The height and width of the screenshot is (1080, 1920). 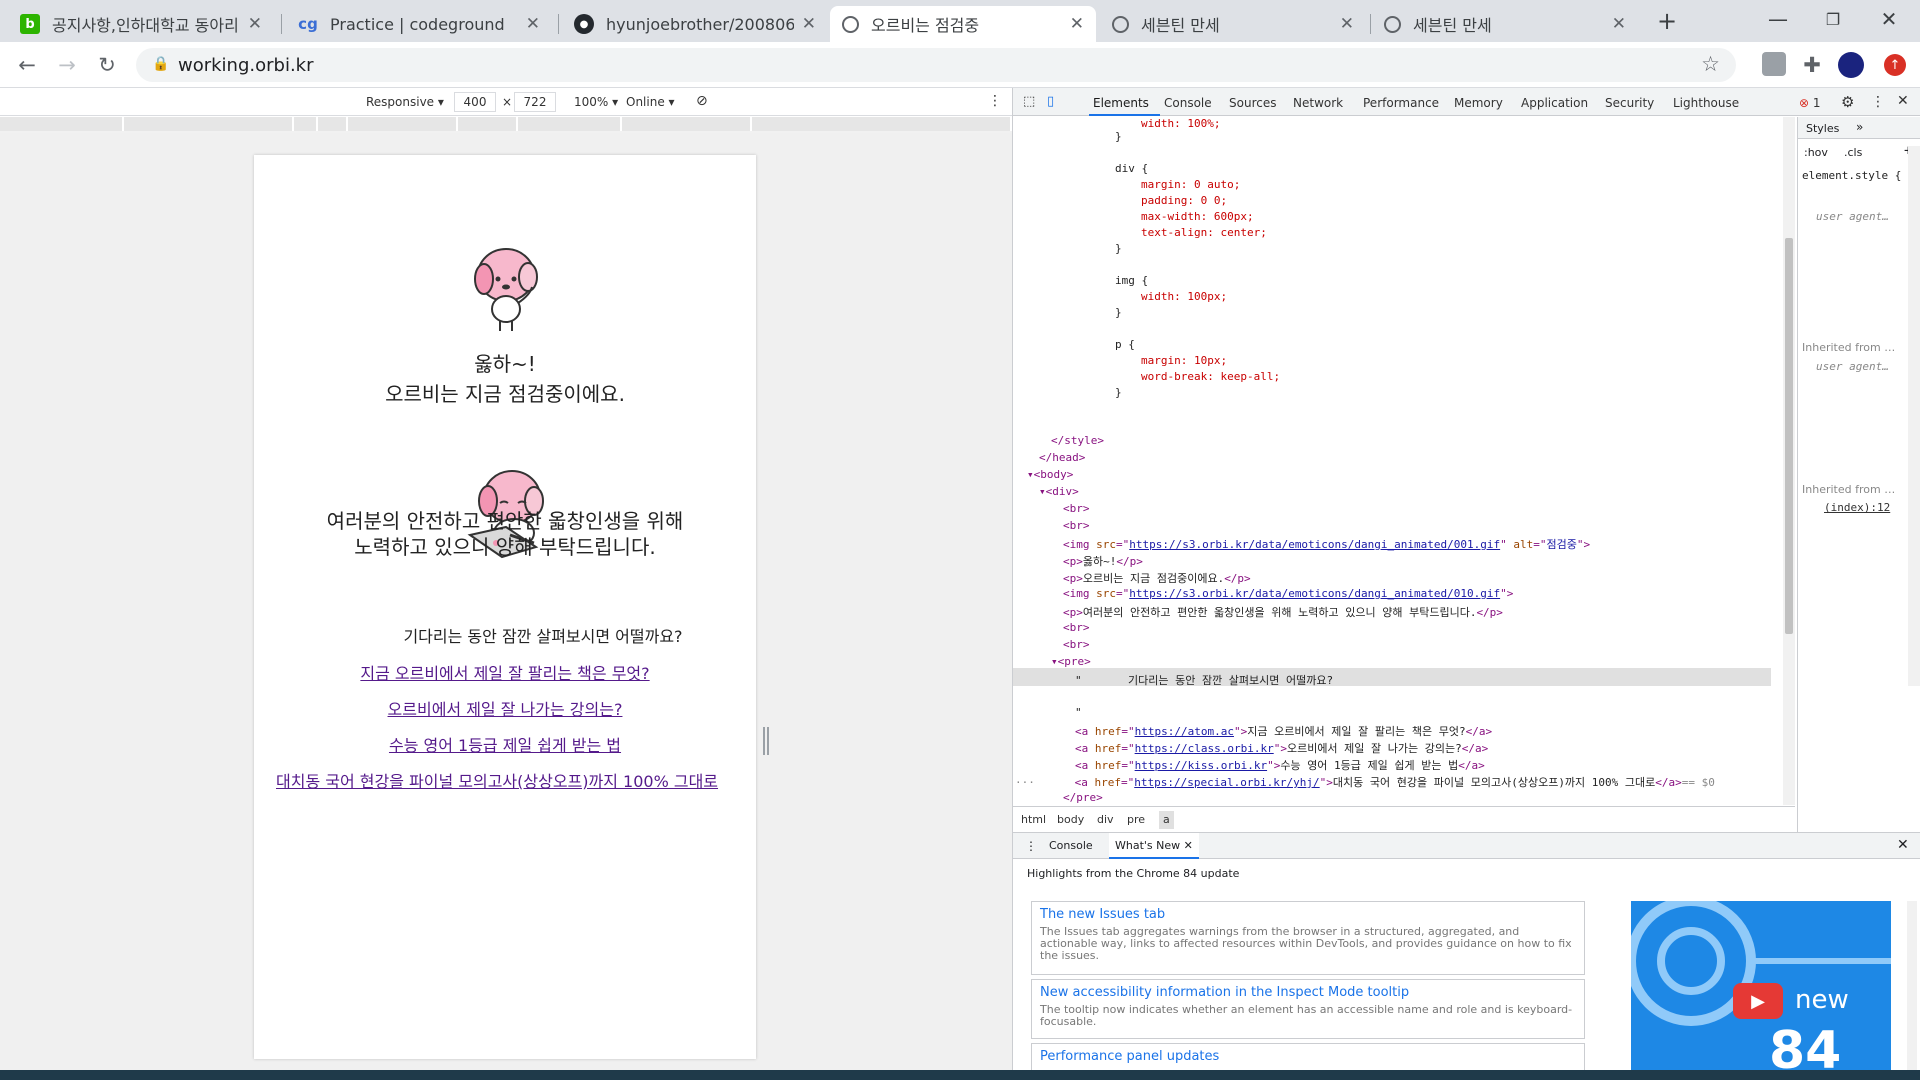 I want to click on update-icon: ↑, so click(x=1895, y=65).